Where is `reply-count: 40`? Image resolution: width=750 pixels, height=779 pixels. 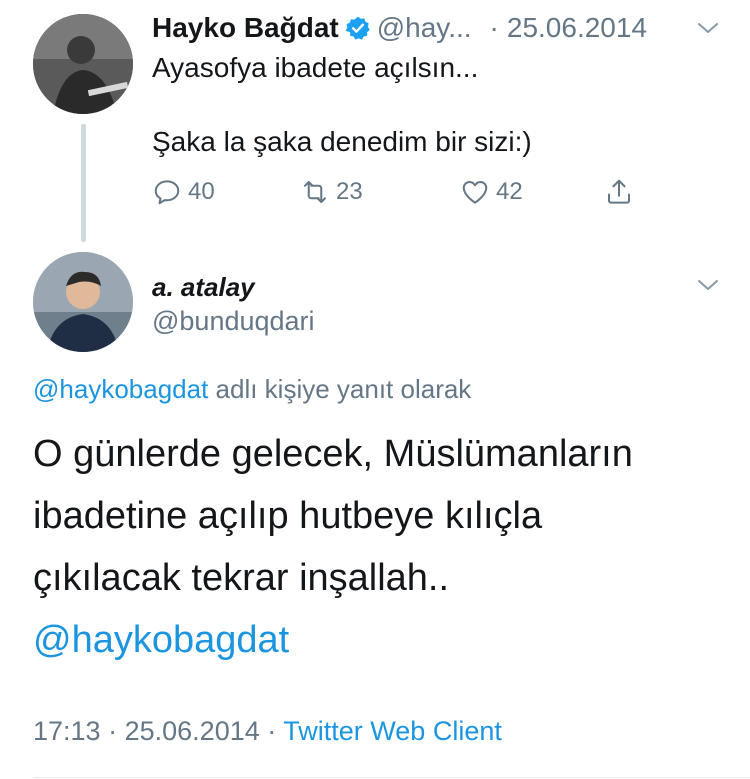 reply-count: 40 is located at coordinates (201, 191).